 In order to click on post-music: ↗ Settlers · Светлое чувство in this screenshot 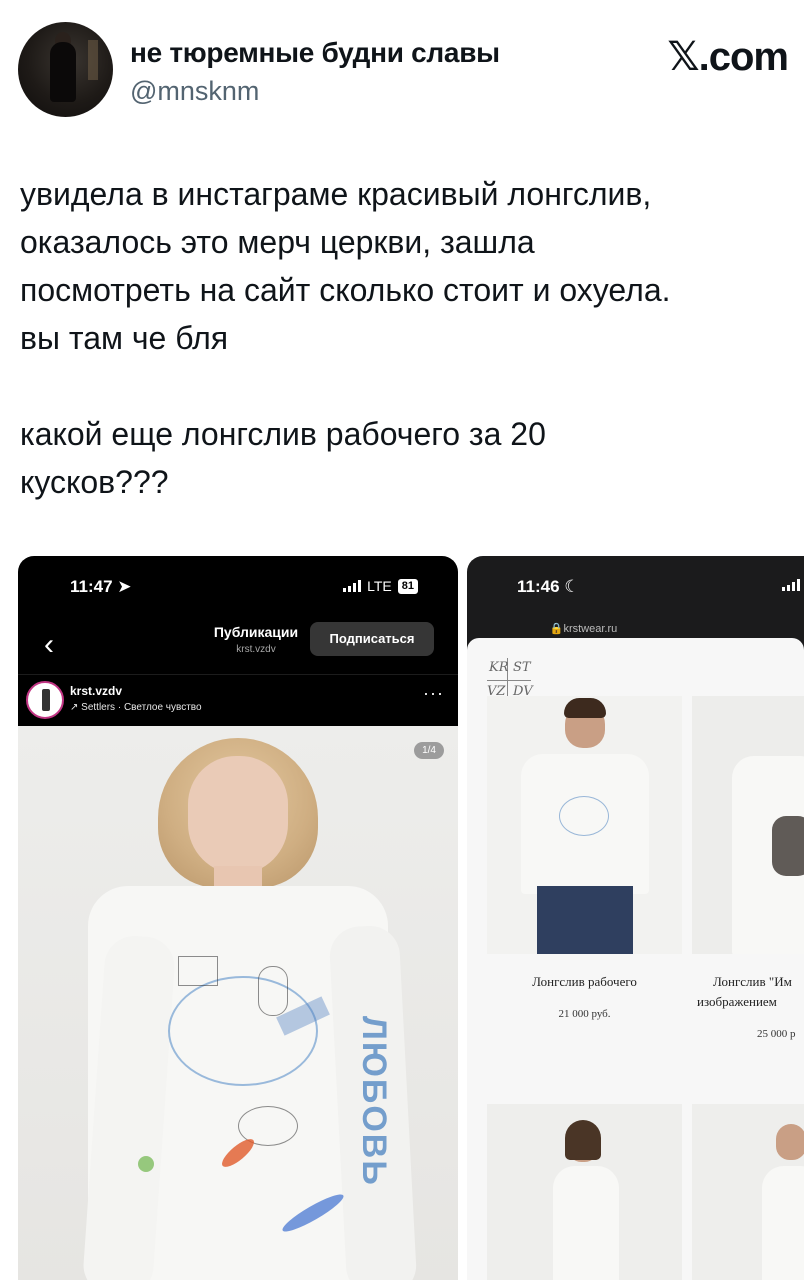, I will do `click(136, 707)`.